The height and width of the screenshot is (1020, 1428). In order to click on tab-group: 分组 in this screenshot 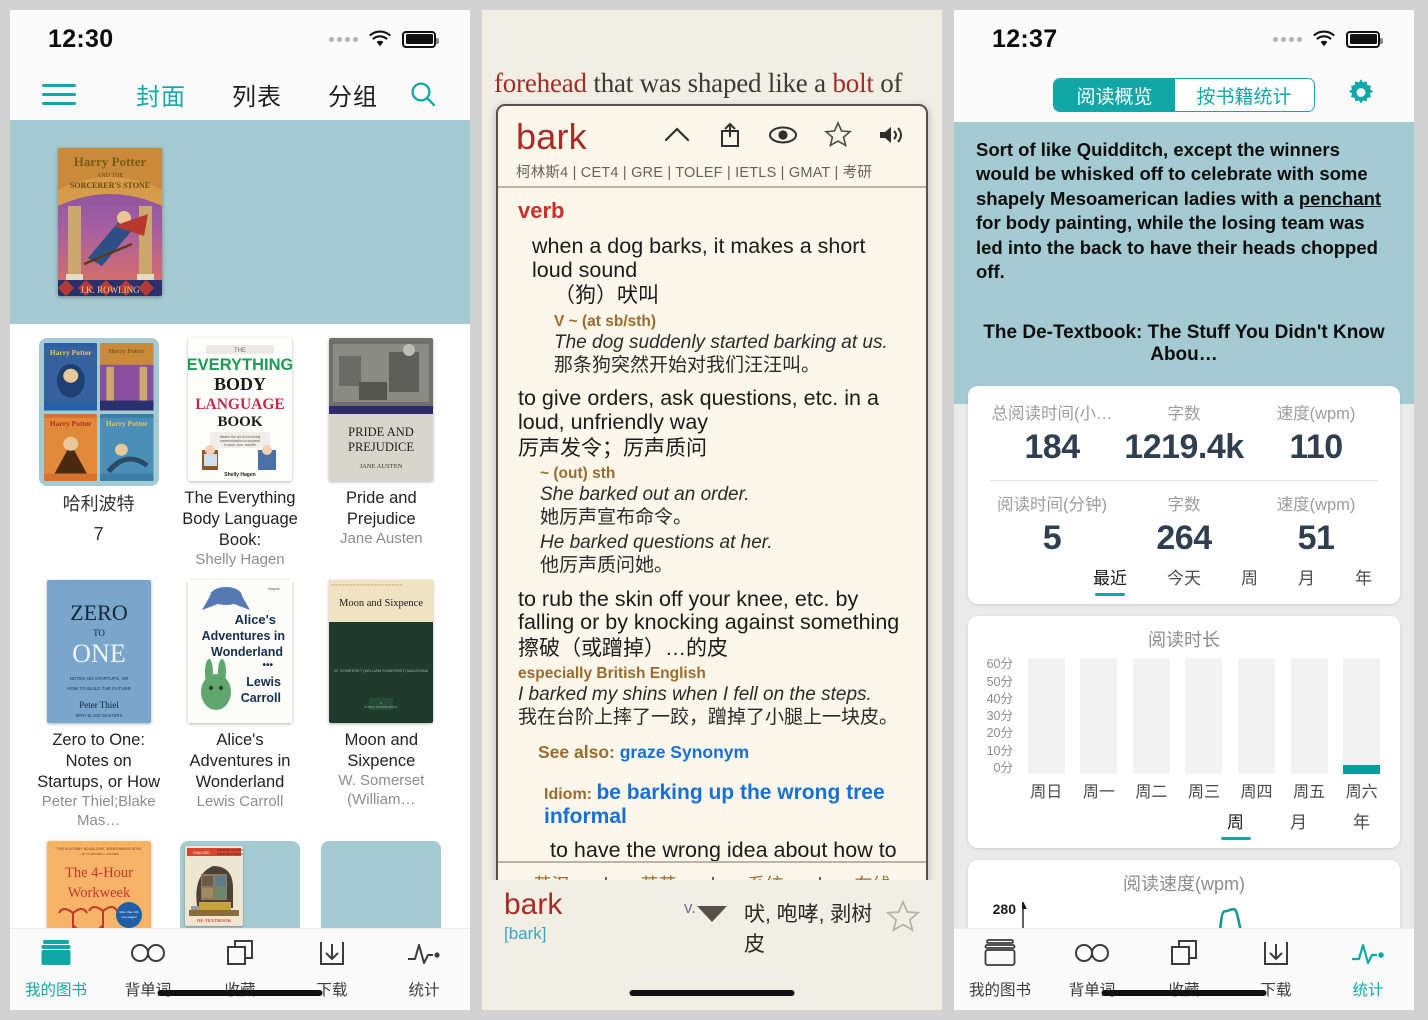, I will do `click(353, 94)`.